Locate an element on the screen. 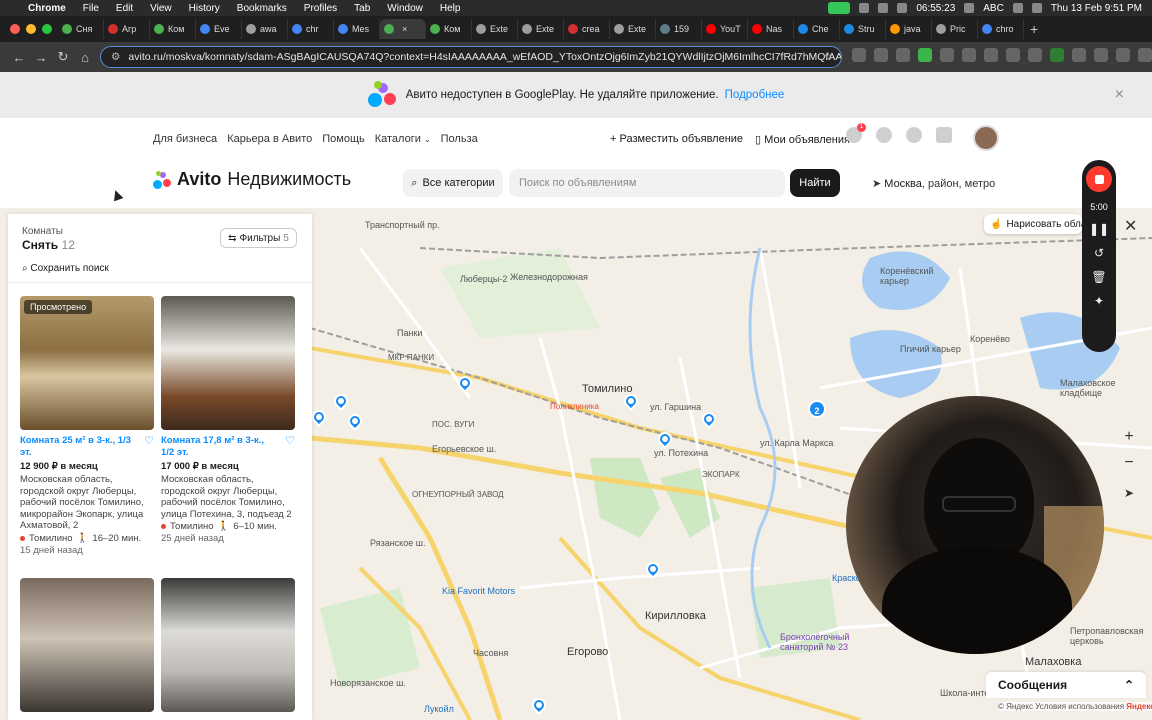 This screenshot has width=1152, height=720. browser-tab: crea is located at coordinates (587, 29).